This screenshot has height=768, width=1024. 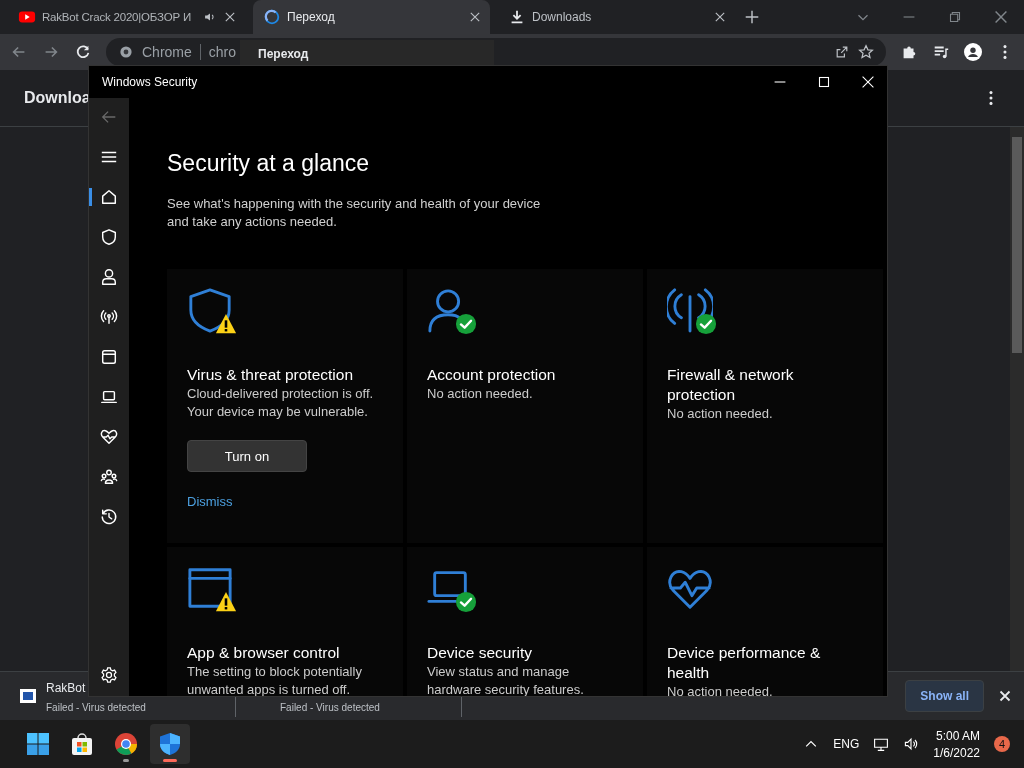 What do you see at coordinates (275, 679) in the screenshot?
I see `card-description: The setting to block potentially unwanted apps is turned off.` at bounding box center [275, 679].